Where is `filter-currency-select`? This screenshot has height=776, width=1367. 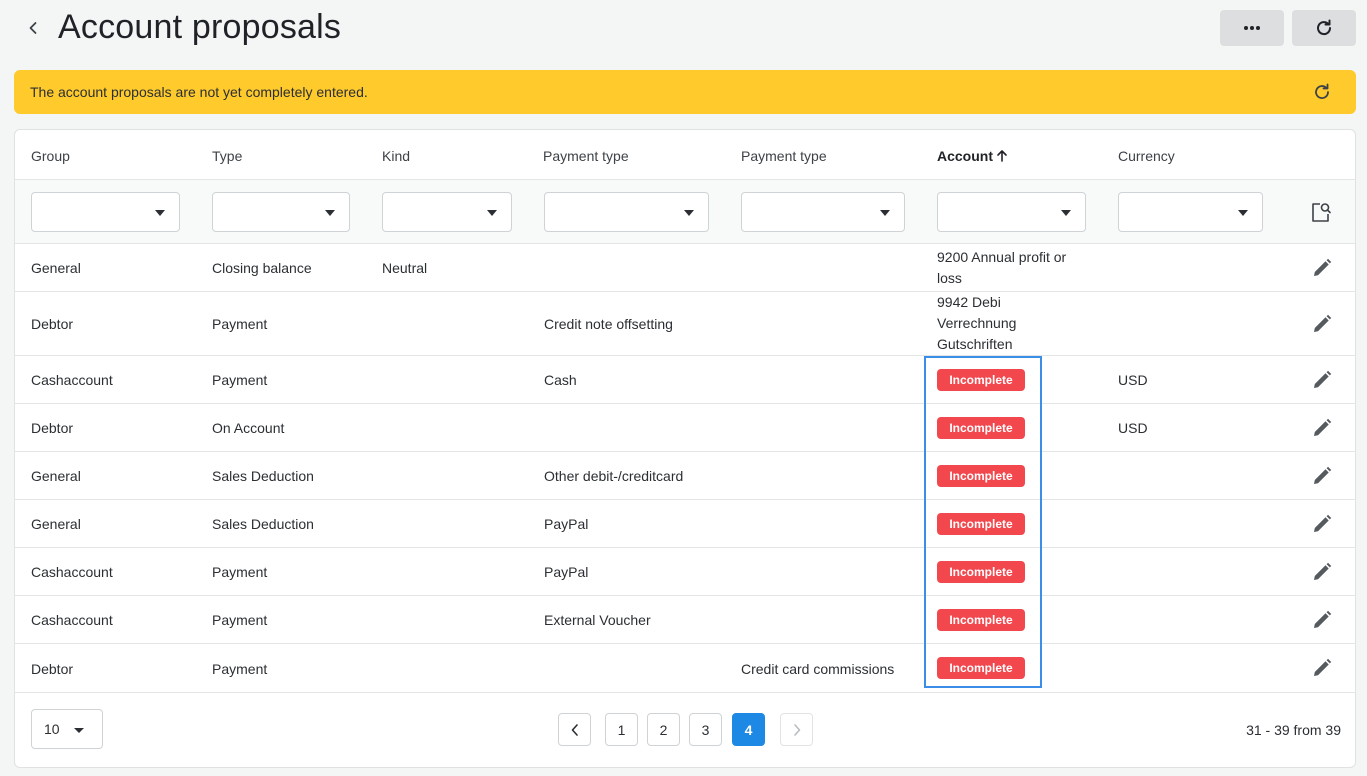
filter-currency-select is located at coordinates (1190, 212).